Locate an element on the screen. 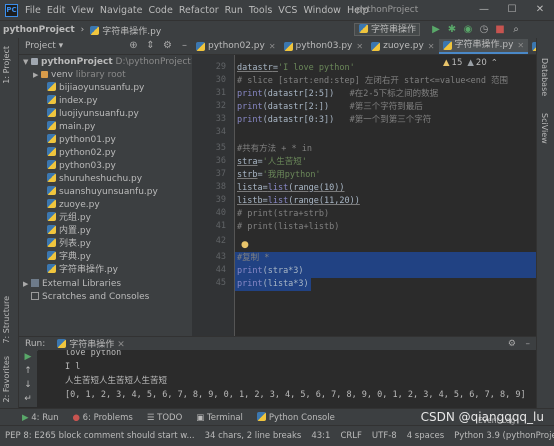 This screenshot has height=446, width=554. breadcrumb-project: pythonProject is located at coordinates (39, 30).